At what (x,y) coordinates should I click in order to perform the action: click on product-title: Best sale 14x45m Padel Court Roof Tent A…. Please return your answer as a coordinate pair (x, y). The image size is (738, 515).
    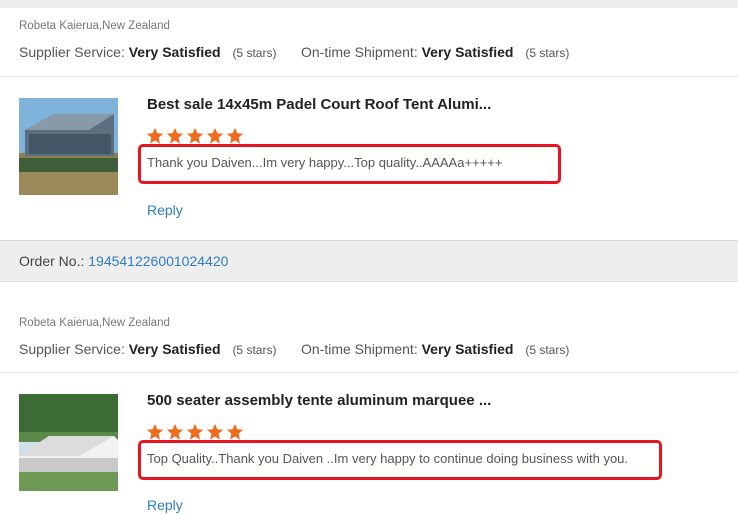
    Looking at the image, I should click on (319, 104).